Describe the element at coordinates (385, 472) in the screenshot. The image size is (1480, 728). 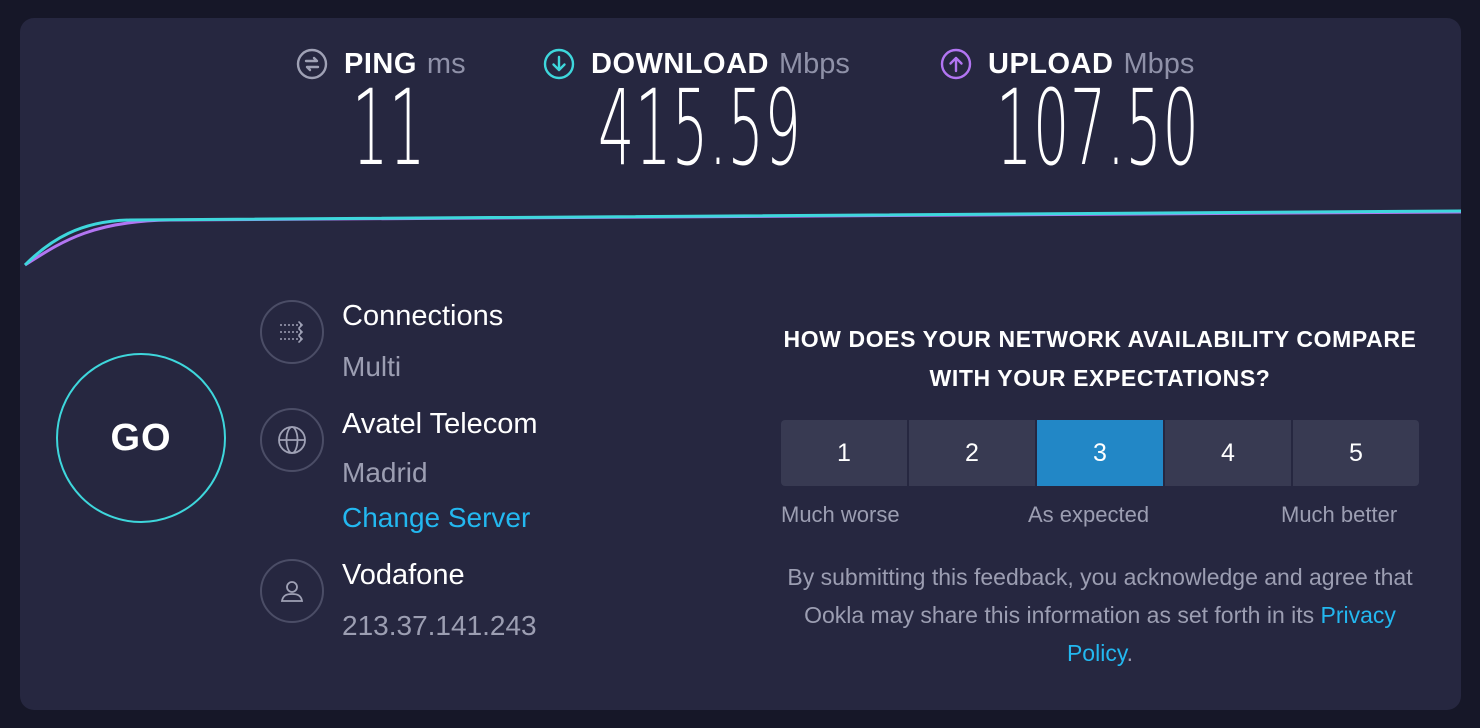
I see `server-location: Madrid` at that location.